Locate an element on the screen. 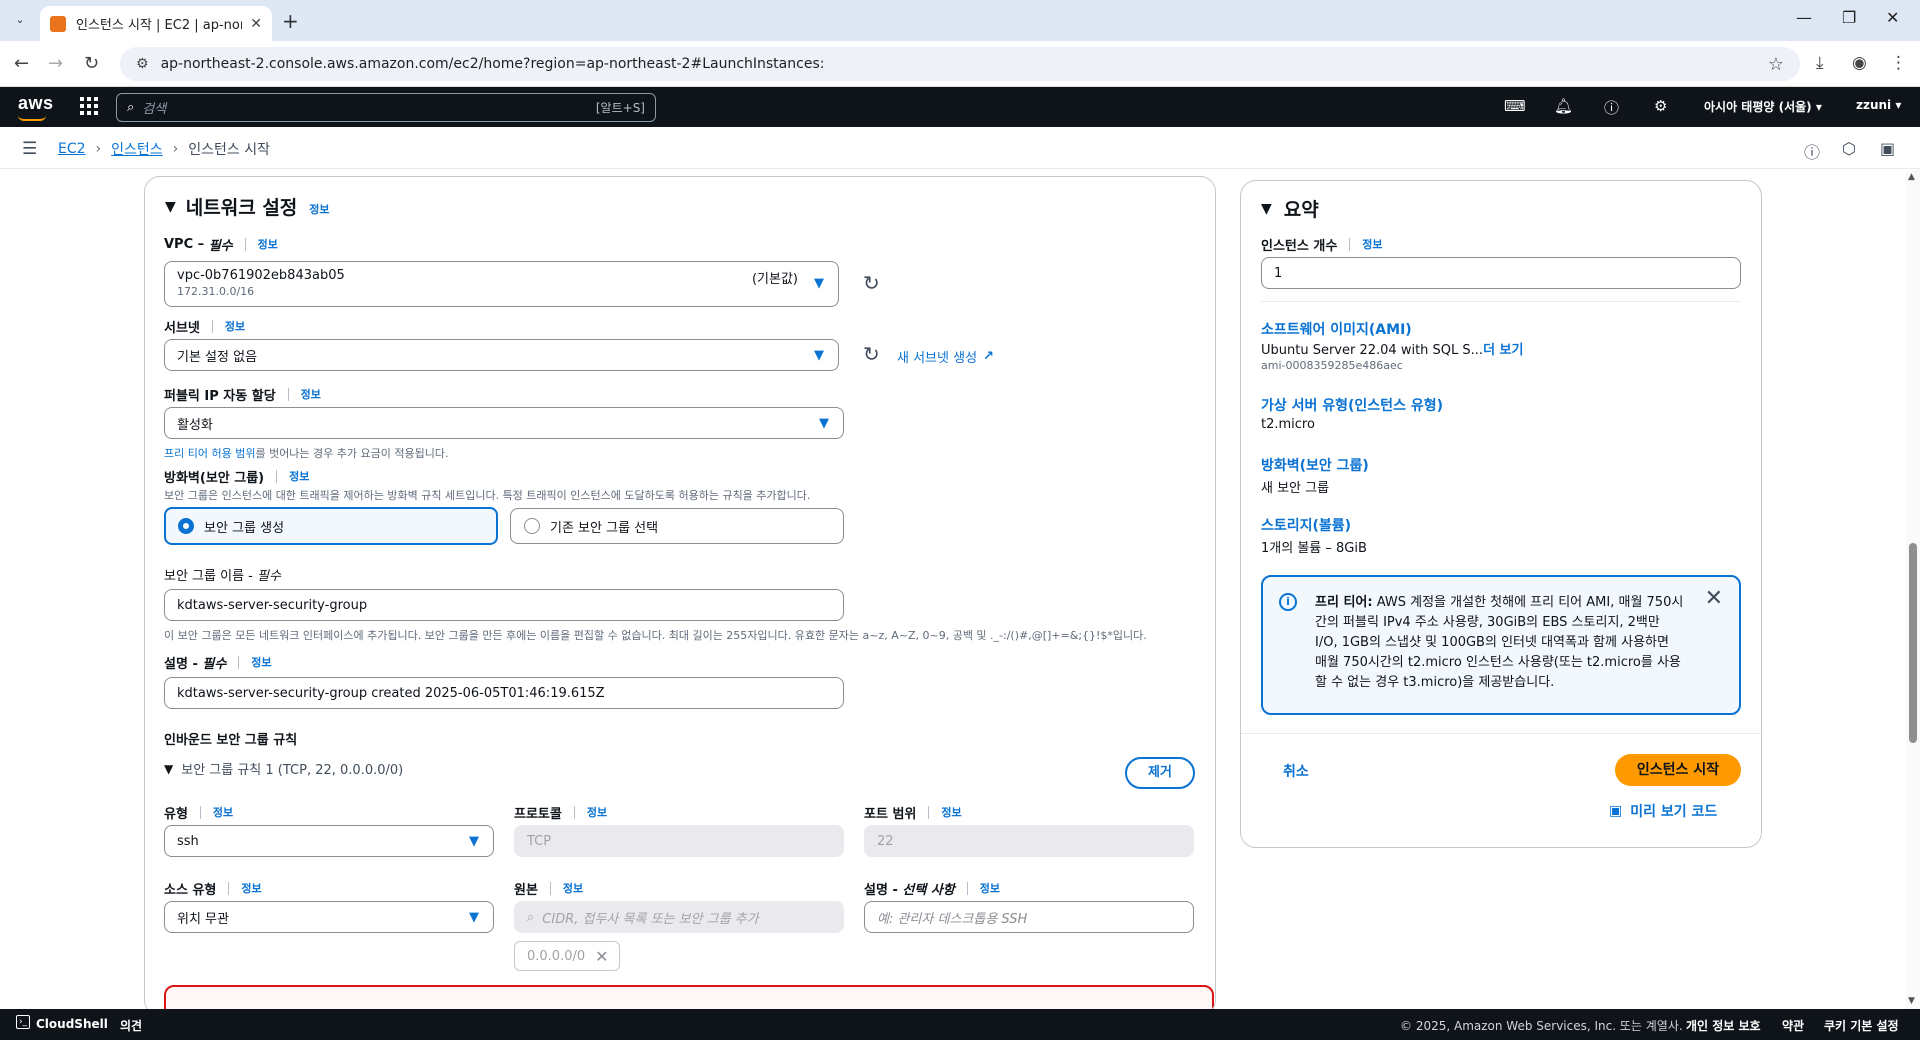 The height and width of the screenshot is (1040, 1920). region-selector: 아시아 태평양 (서울) ▾ is located at coordinates (1763, 106).